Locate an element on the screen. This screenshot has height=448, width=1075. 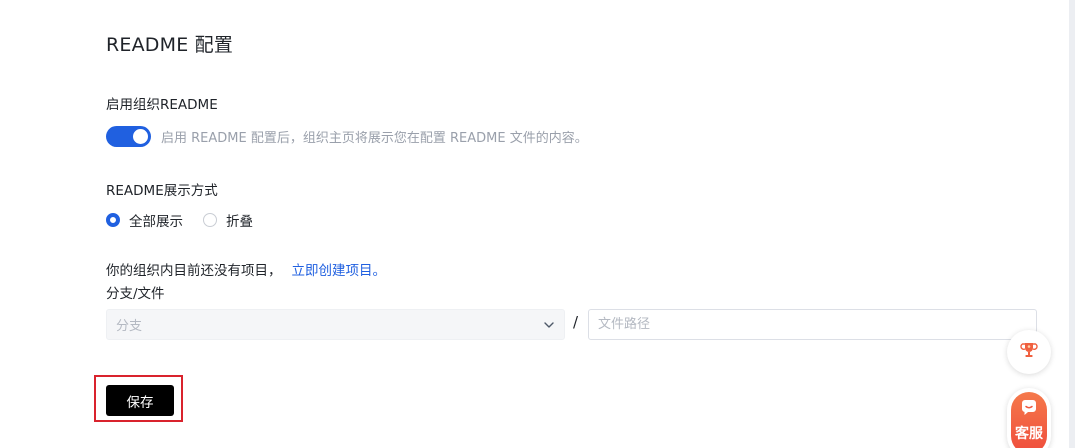
save-button: 保存 is located at coordinates (140, 400).